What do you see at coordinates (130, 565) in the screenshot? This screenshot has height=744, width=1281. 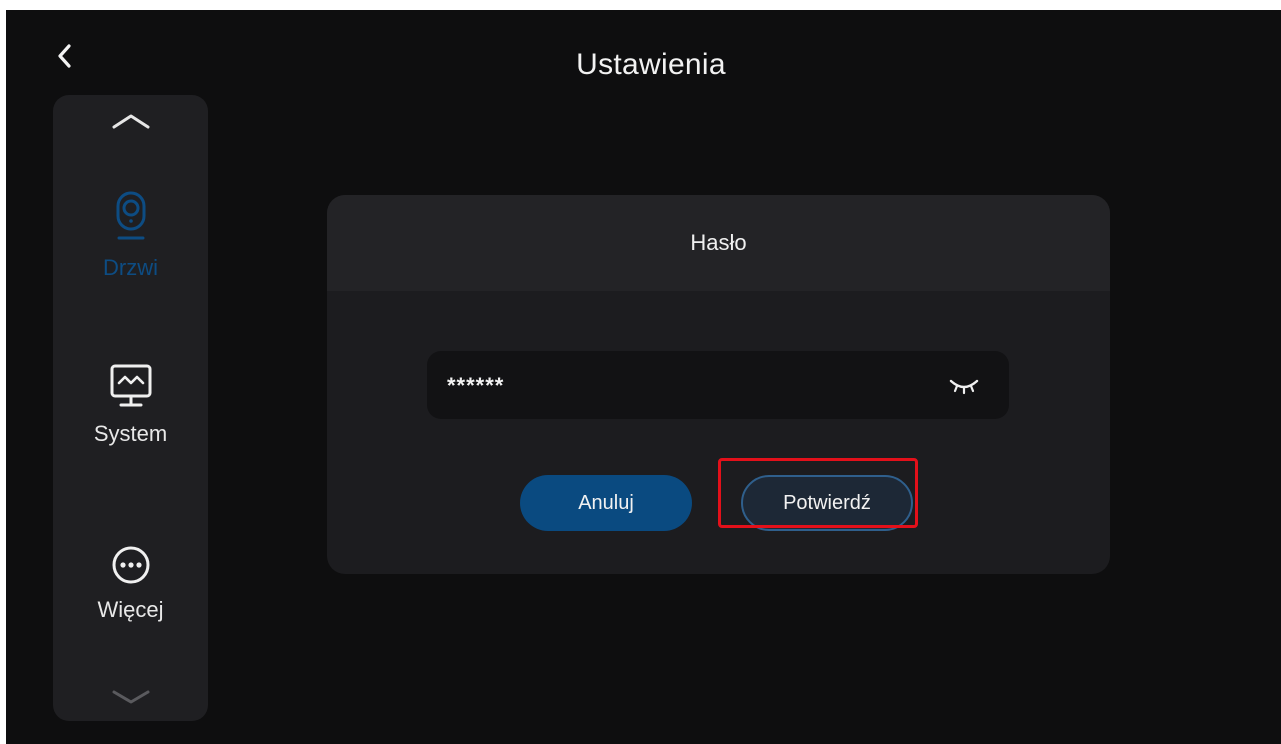 I see `more-dots-icon` at bounding box center [130, 565].